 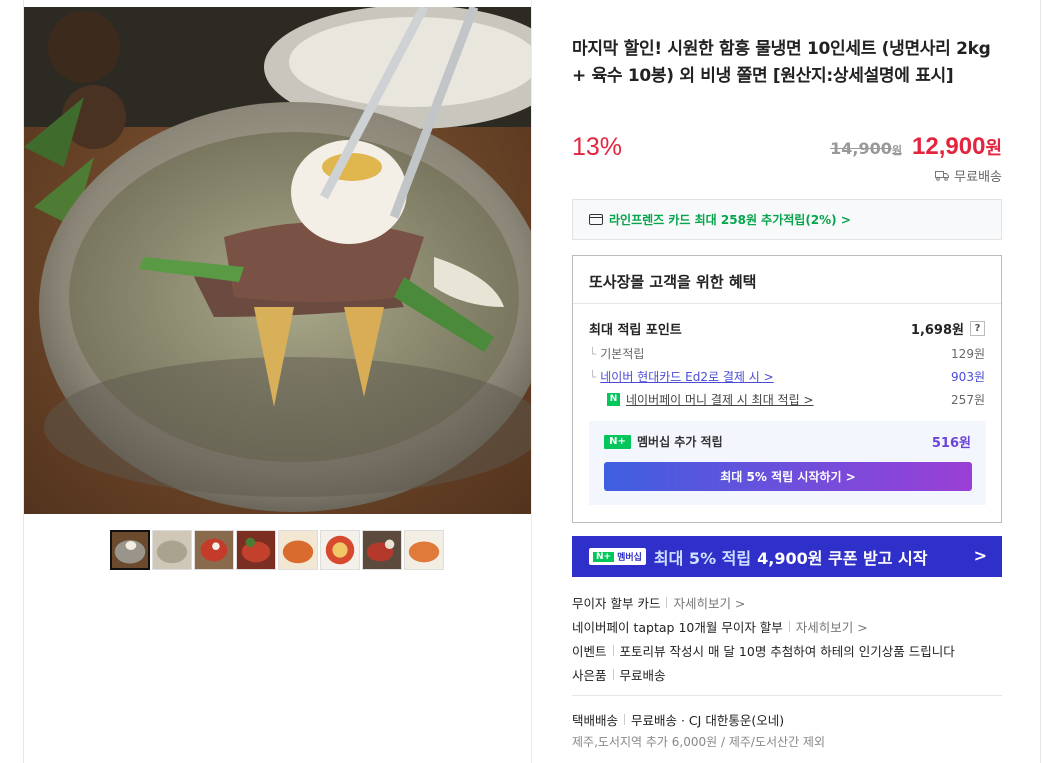 What do you see at coordinates (832, 626) in the screenshot?
I see `npay-installment-more-link: 자세히보기 >` at bounding box center [832, 626].